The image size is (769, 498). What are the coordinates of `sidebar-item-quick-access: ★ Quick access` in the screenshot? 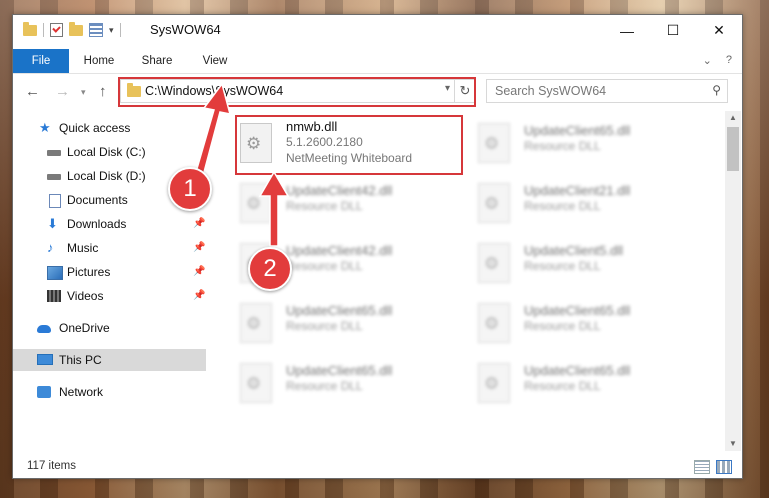 It's located at (109, 128).